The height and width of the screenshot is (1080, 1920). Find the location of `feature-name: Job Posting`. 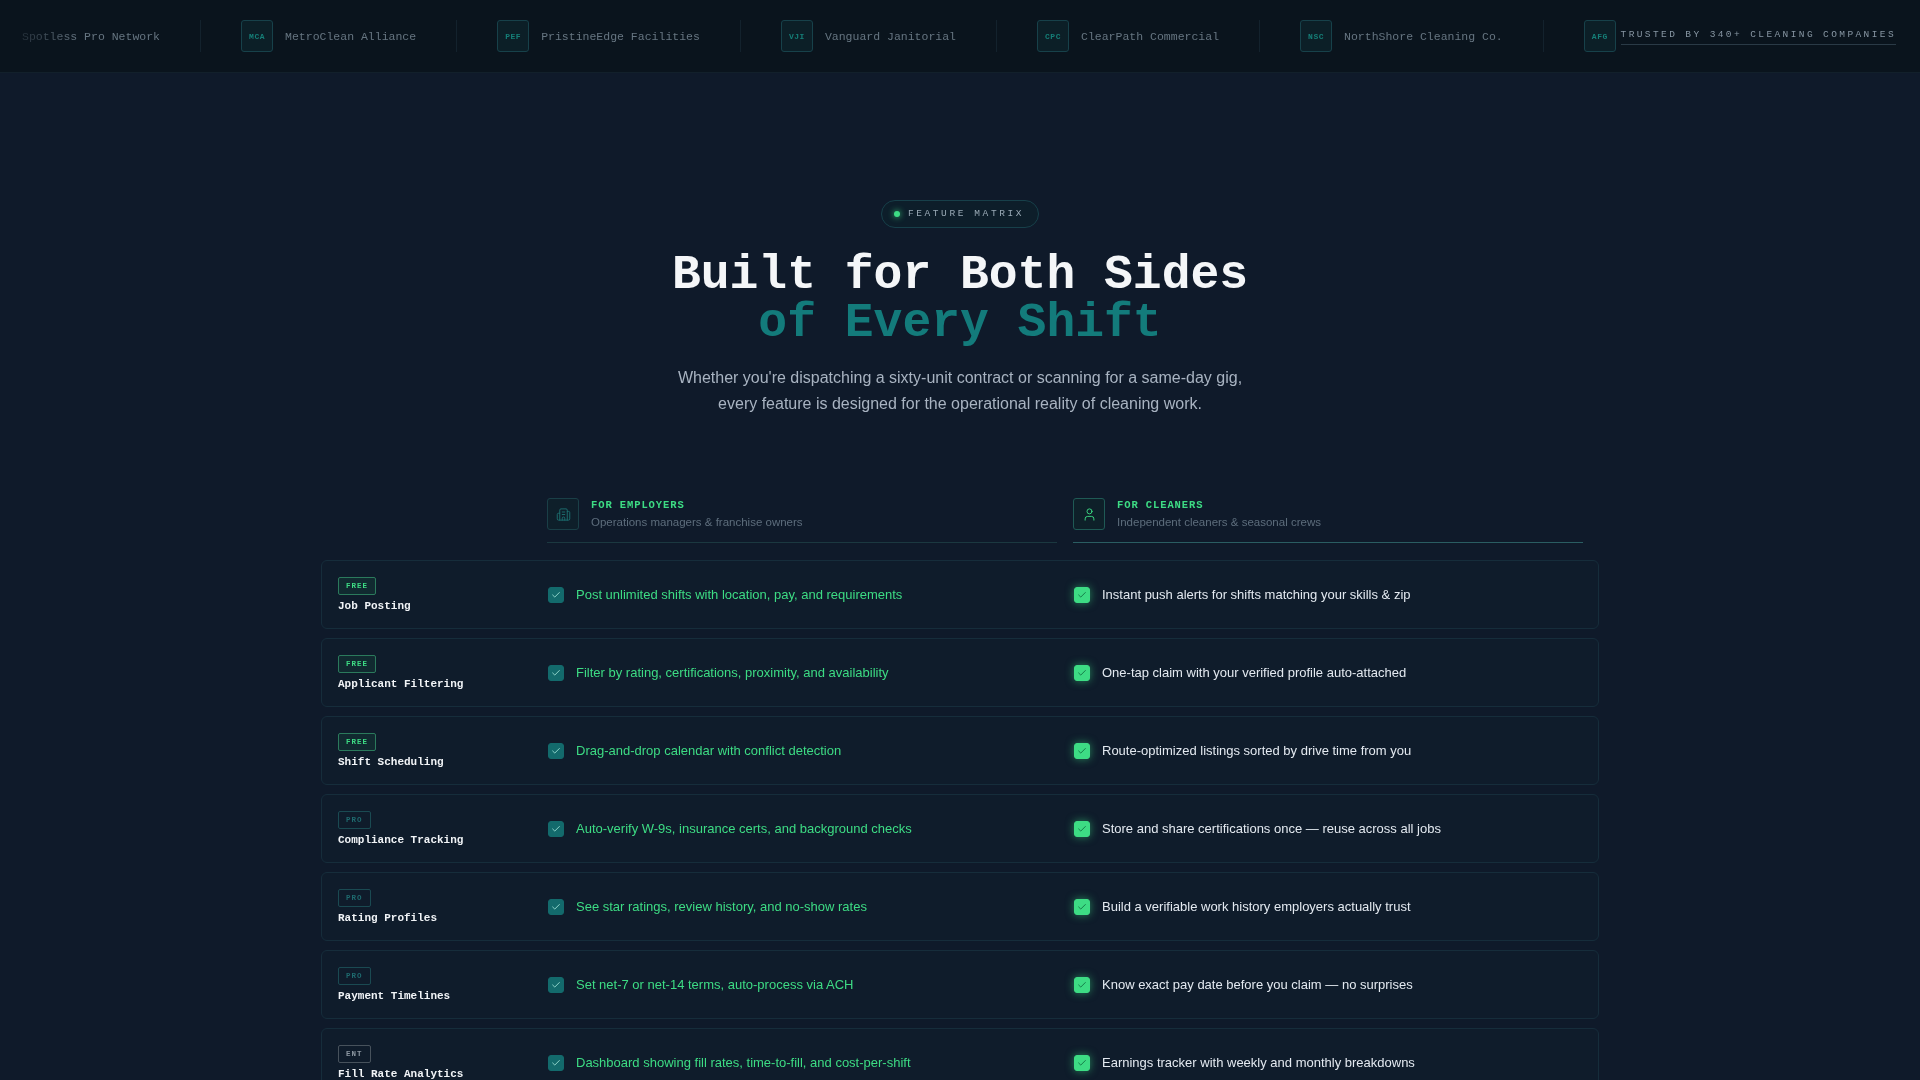

feature-name: Job Posting is located at coordinates (374, 605).